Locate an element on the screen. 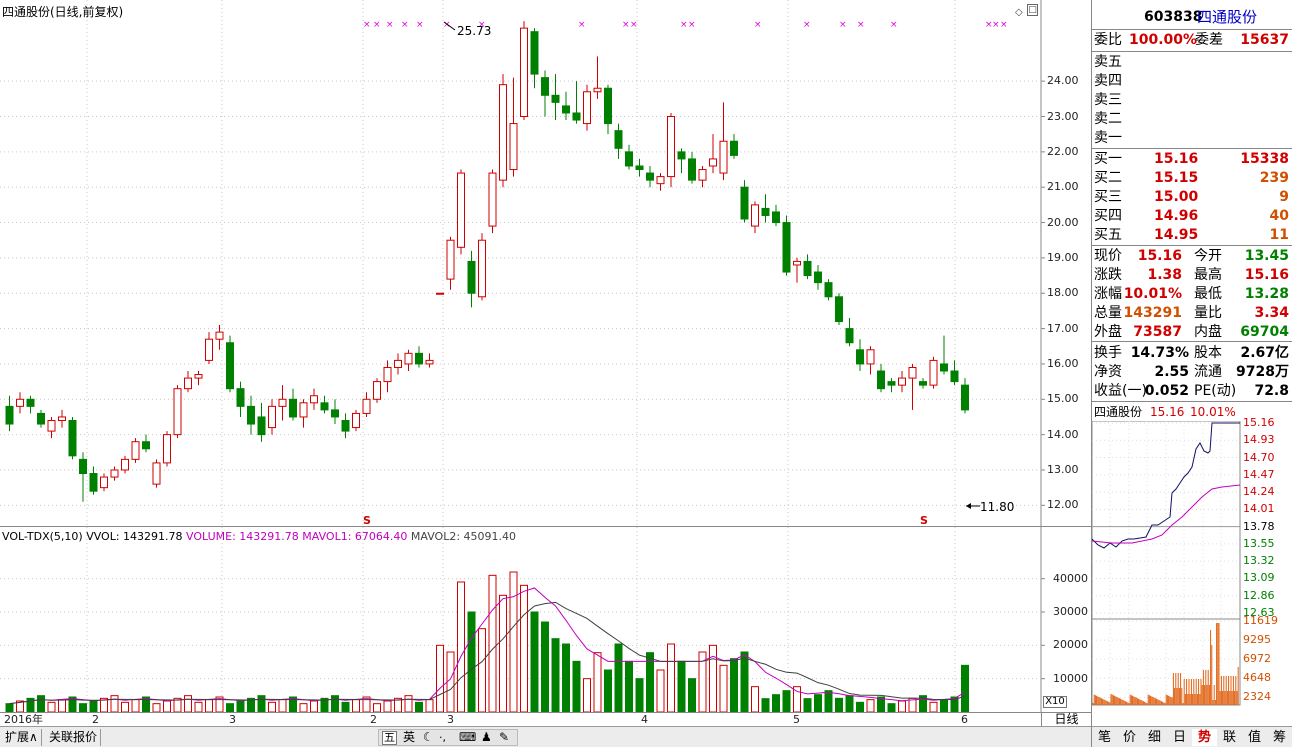  diamond-icon: ◇ is located at coordinates (1019, 12).